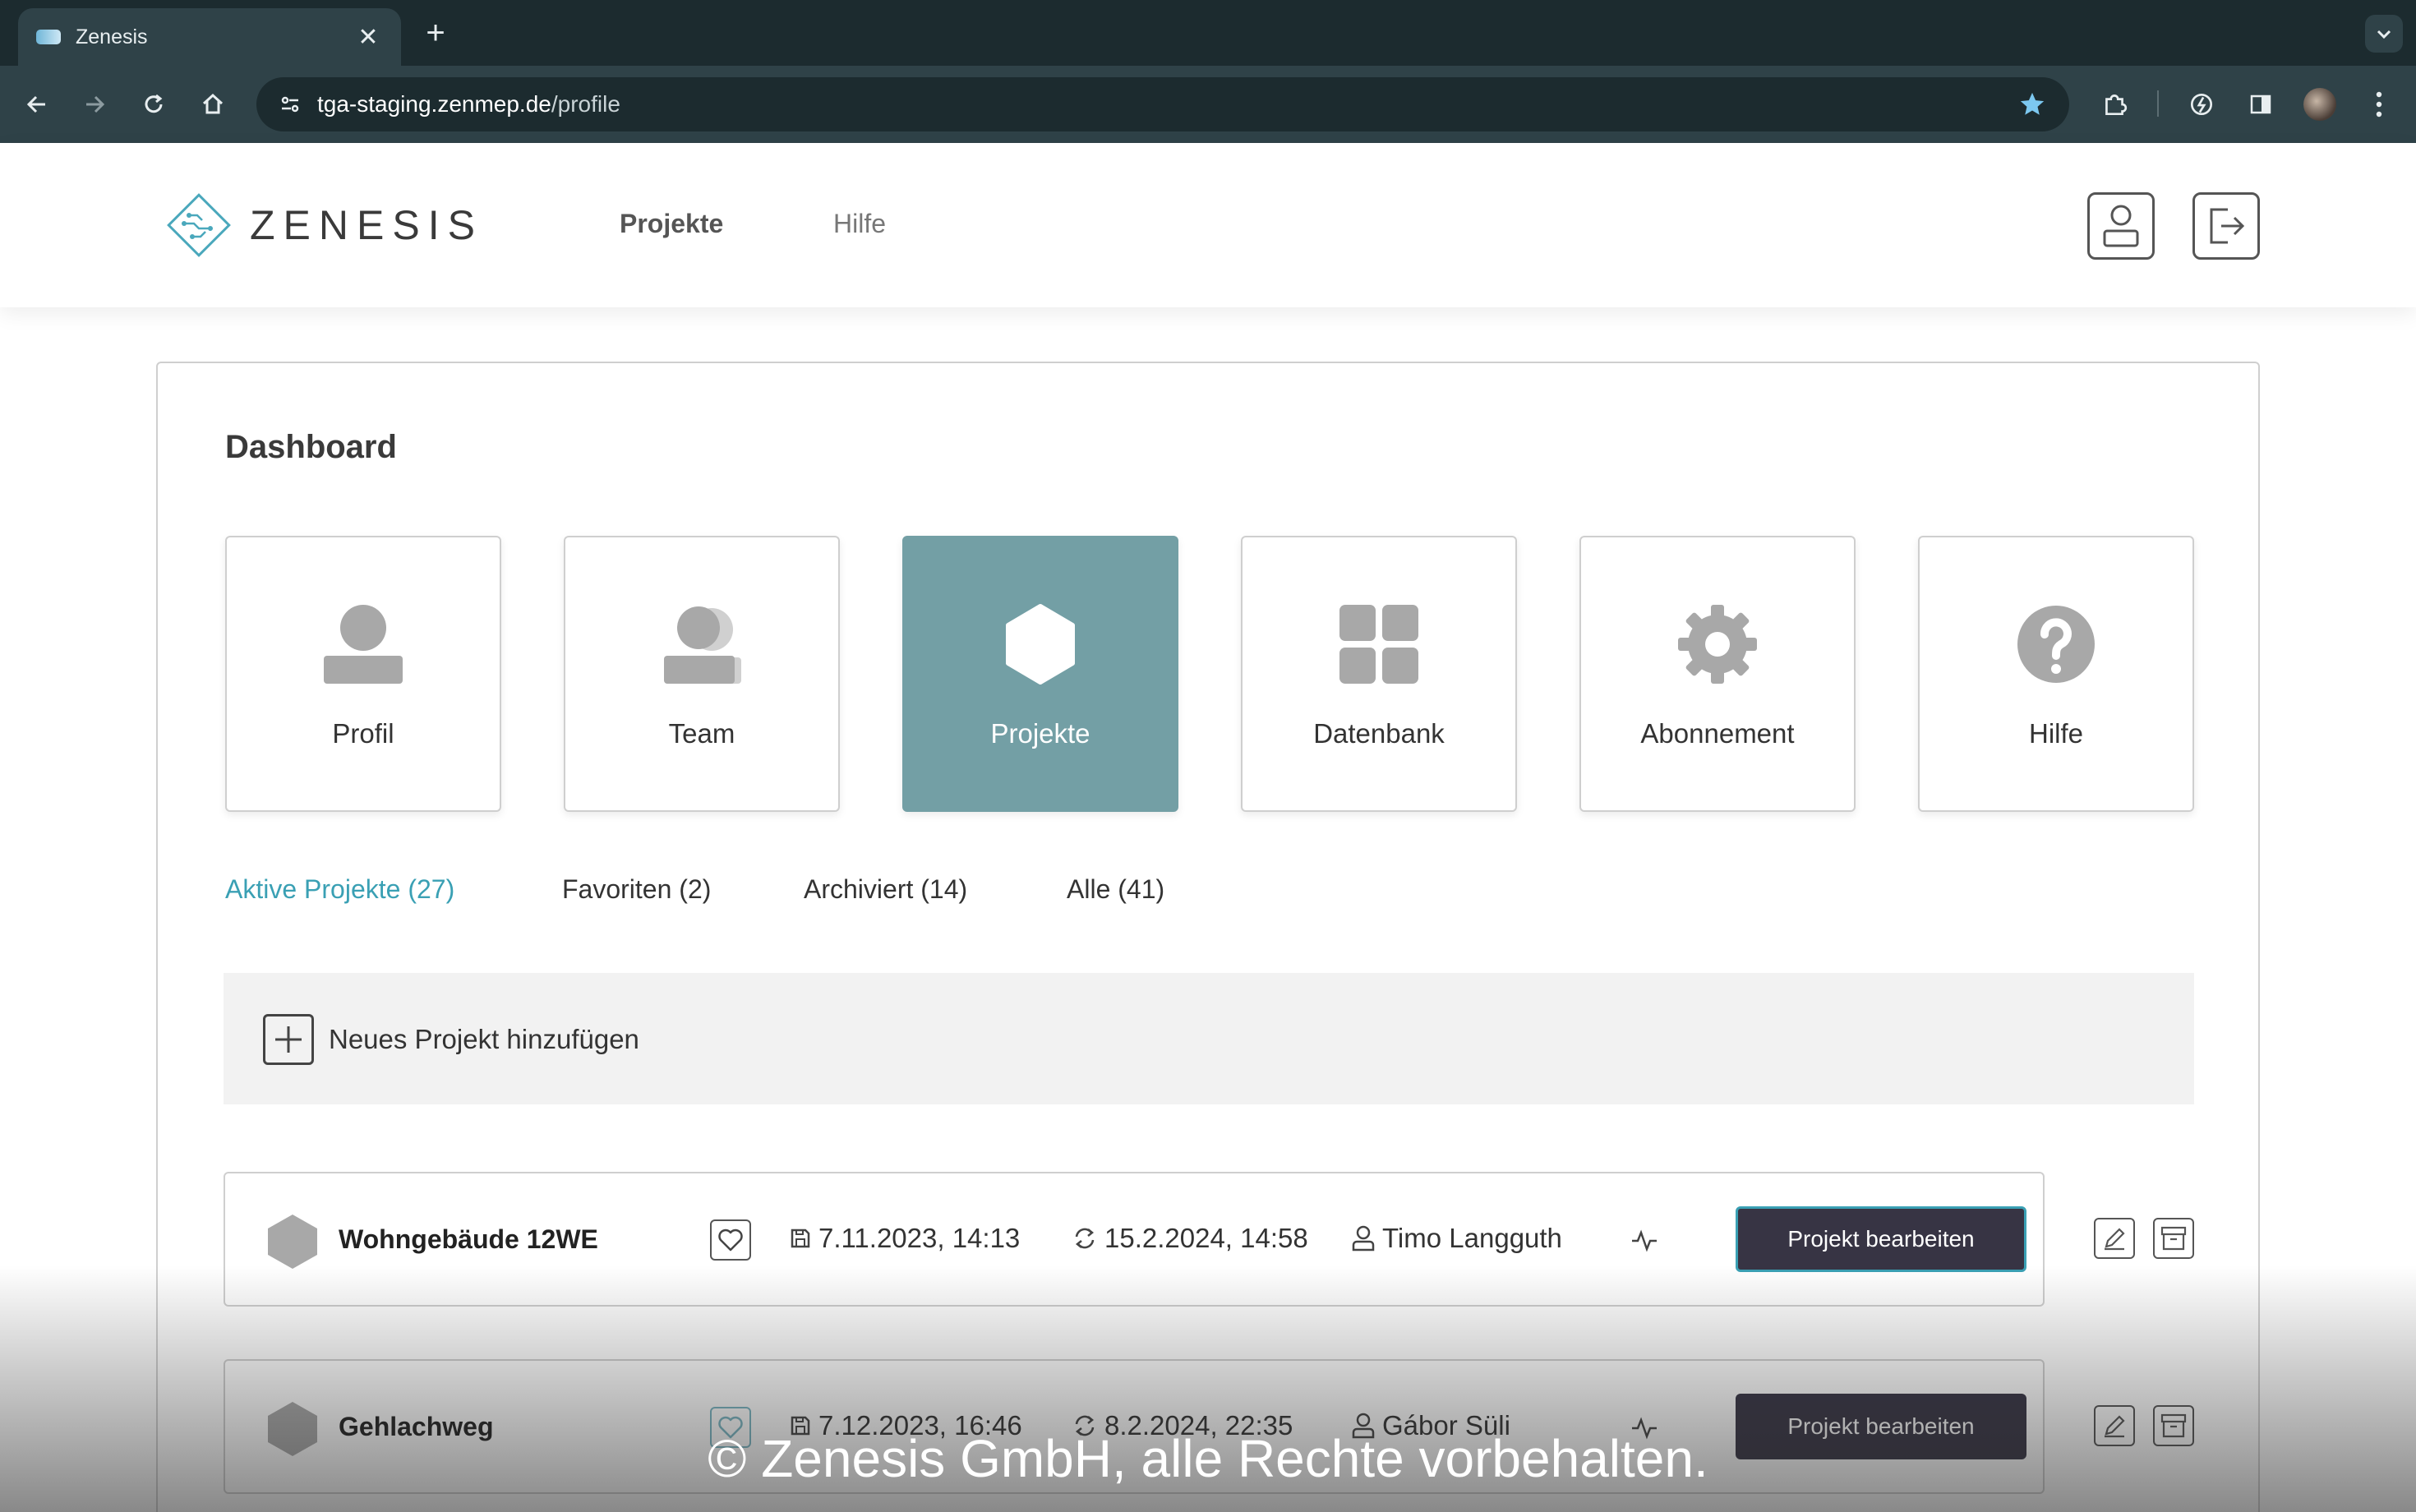 The width and height of the screenshot is (2416, 1512). I want to click on side-panel-button, so click(2260, 105).